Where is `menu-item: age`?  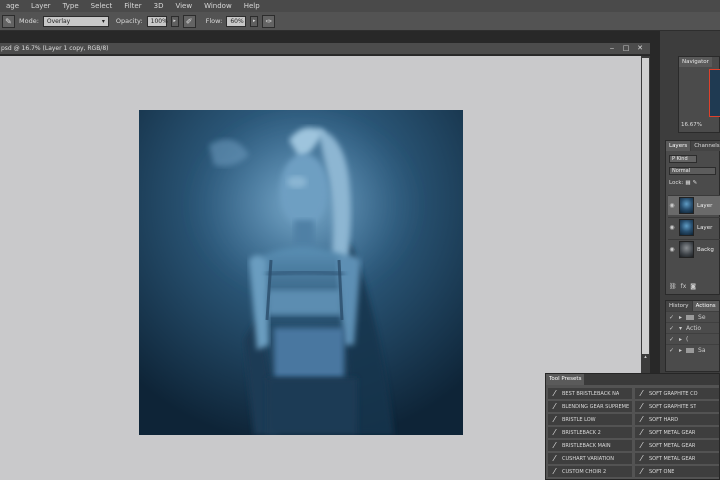
menu-item: age is located at coordinates (12, 6).